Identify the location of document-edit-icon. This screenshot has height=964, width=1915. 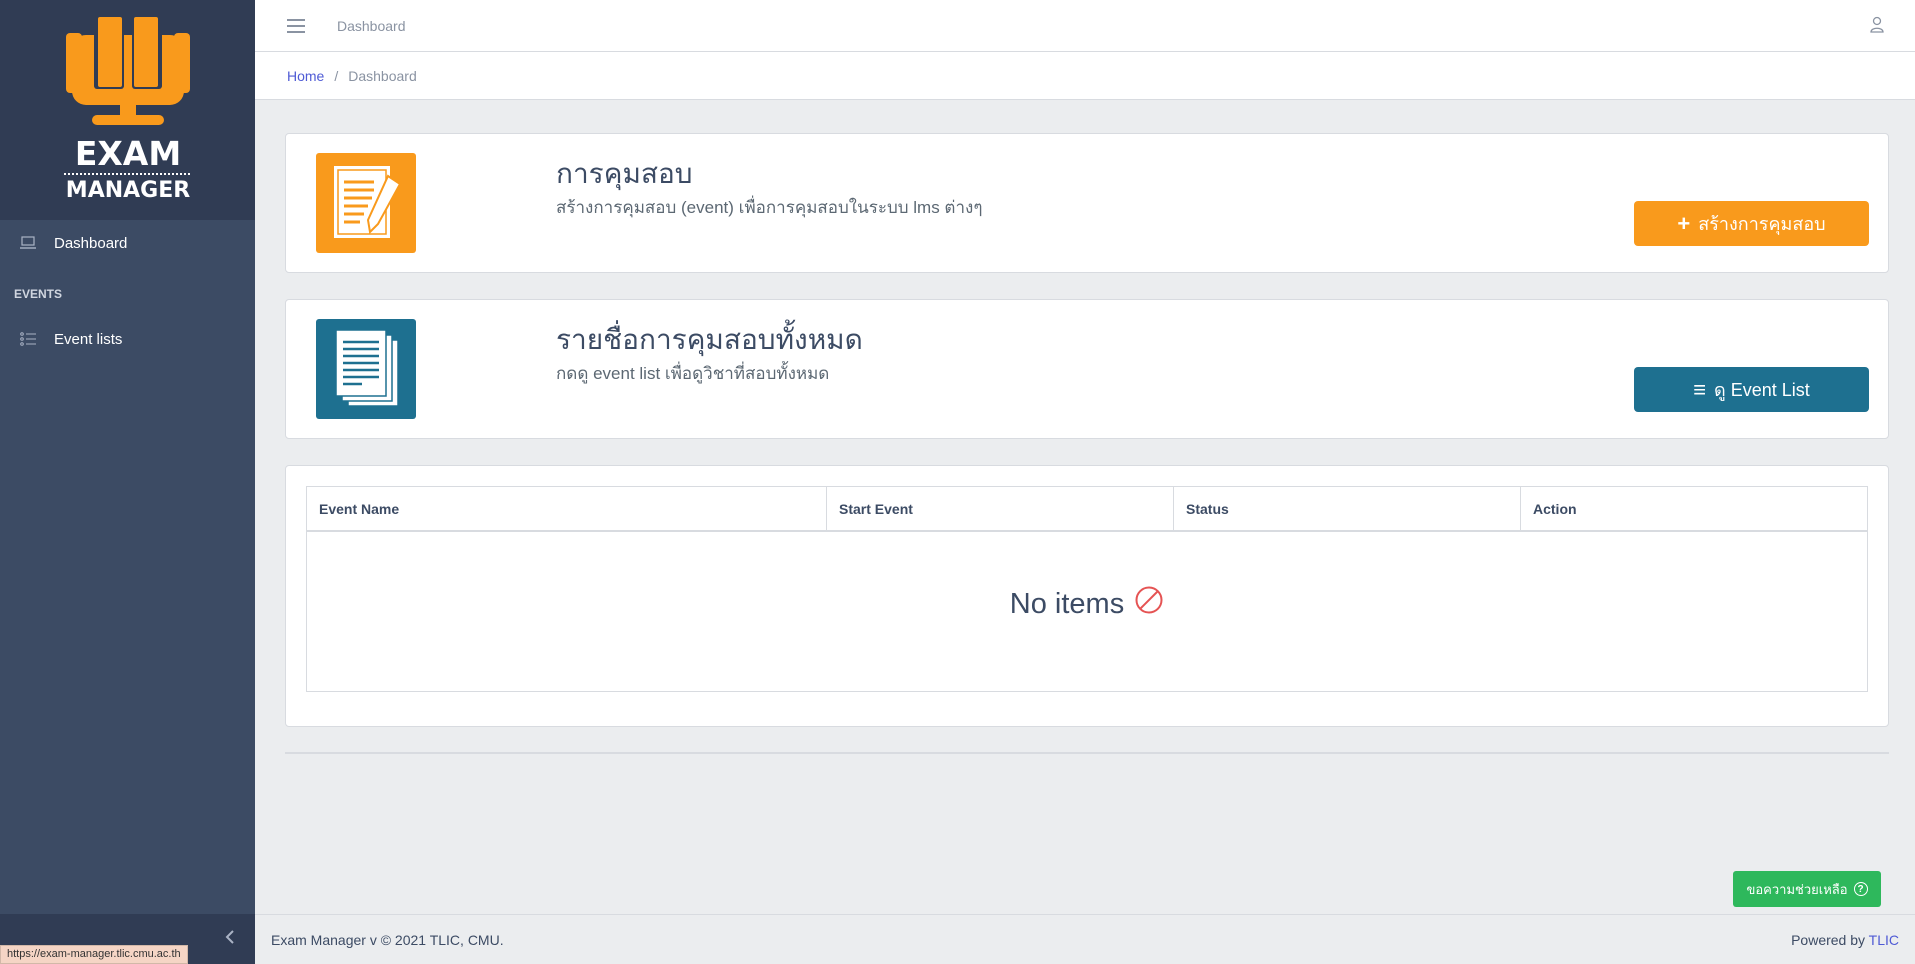
(366, 203).